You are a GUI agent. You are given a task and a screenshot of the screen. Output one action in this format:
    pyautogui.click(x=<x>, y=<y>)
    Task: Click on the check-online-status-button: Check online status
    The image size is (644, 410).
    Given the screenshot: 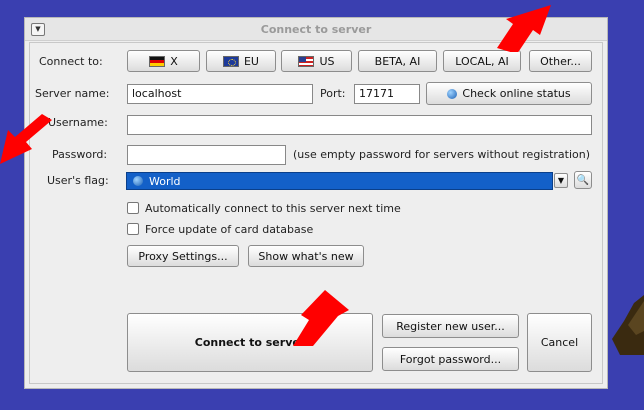 What is the action you would take?
    pyautogui.click(x=509, y=93)
    